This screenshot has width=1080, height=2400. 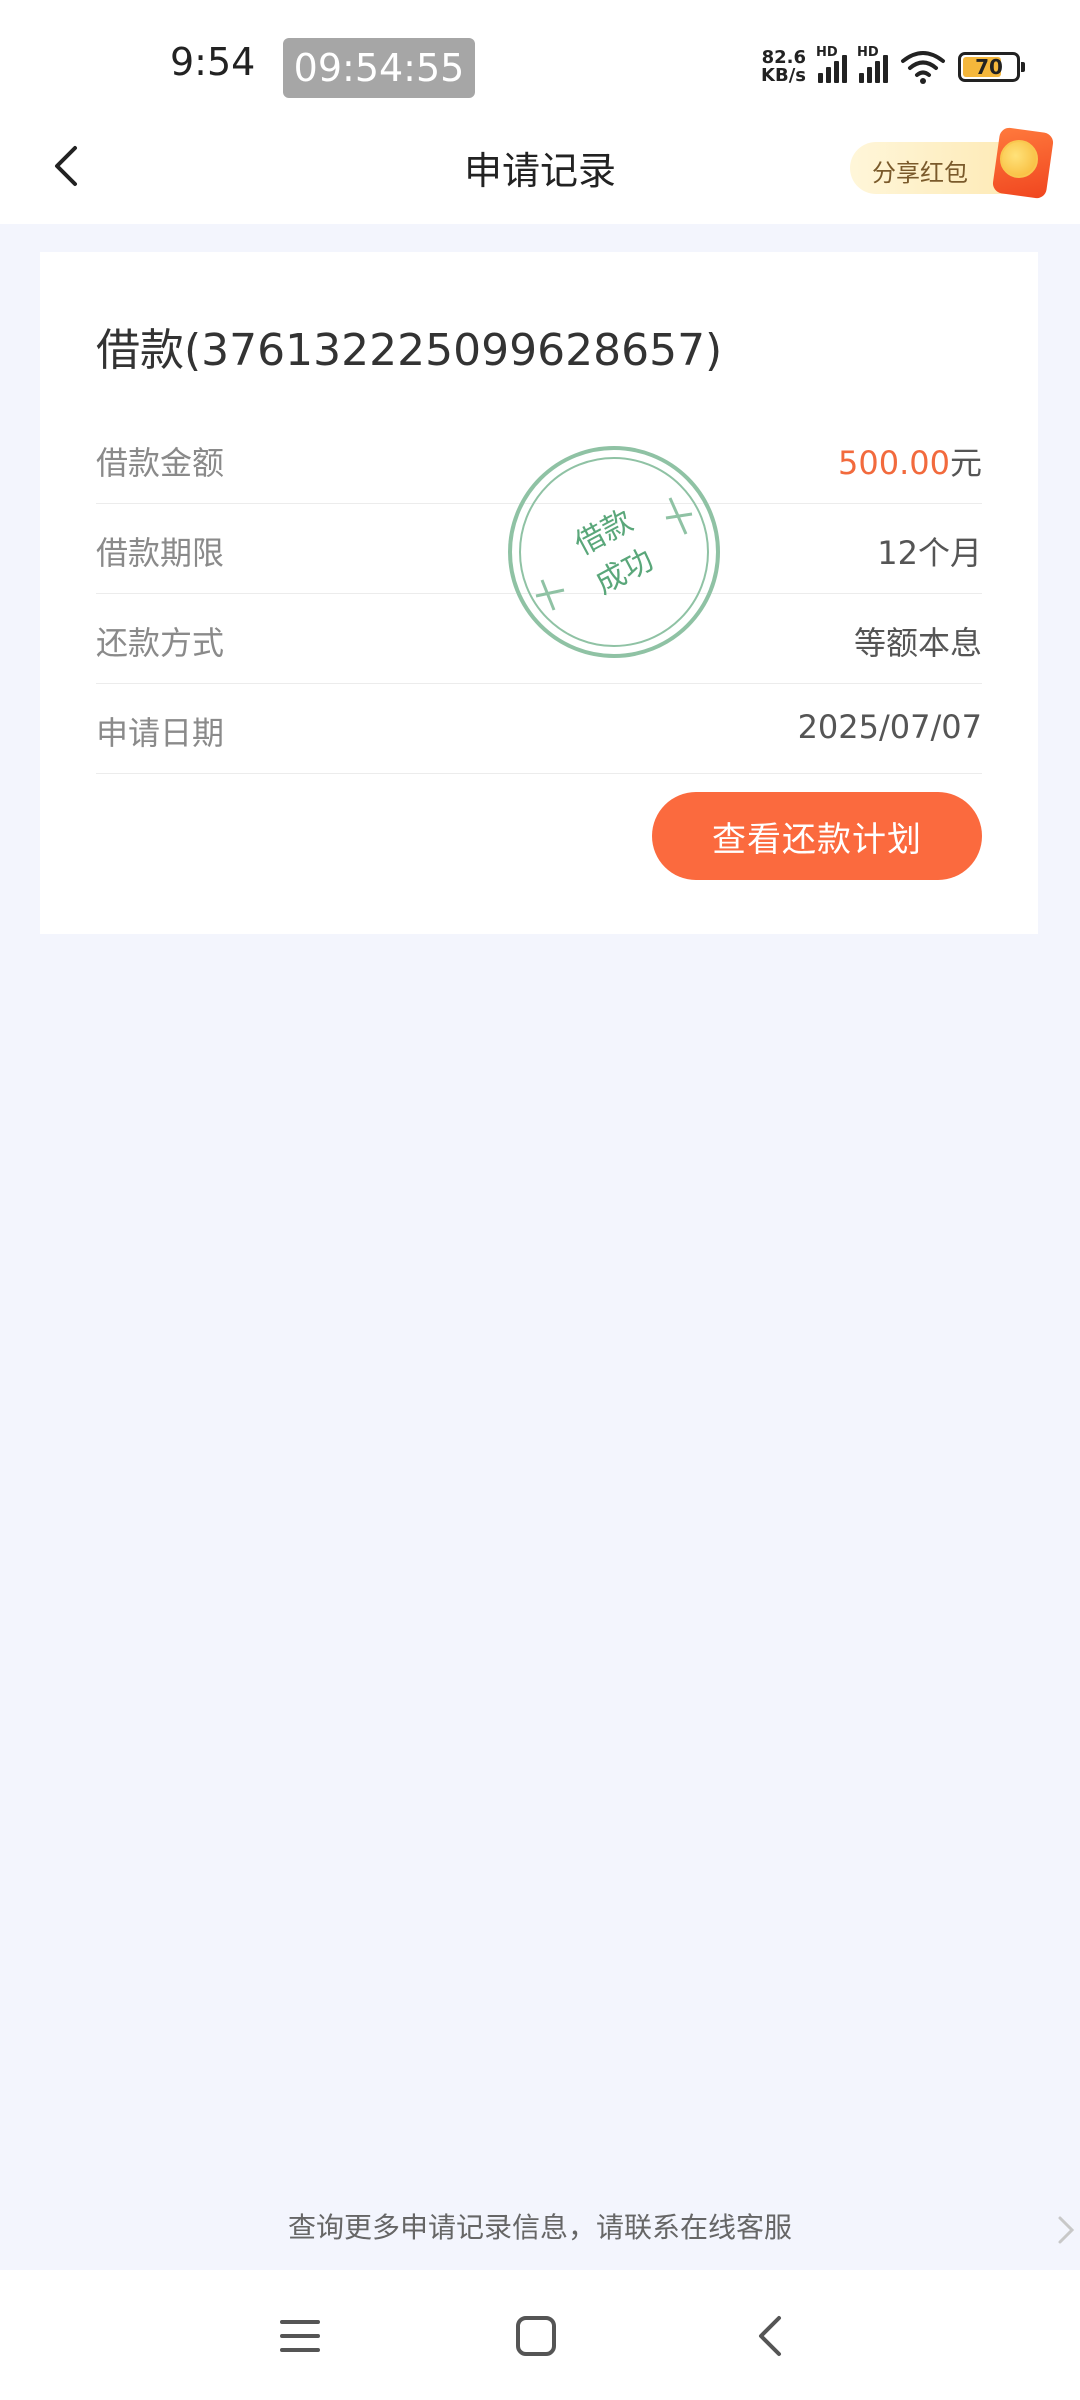 I want to click on signal-icon: HD, so click(x=831, y=64).